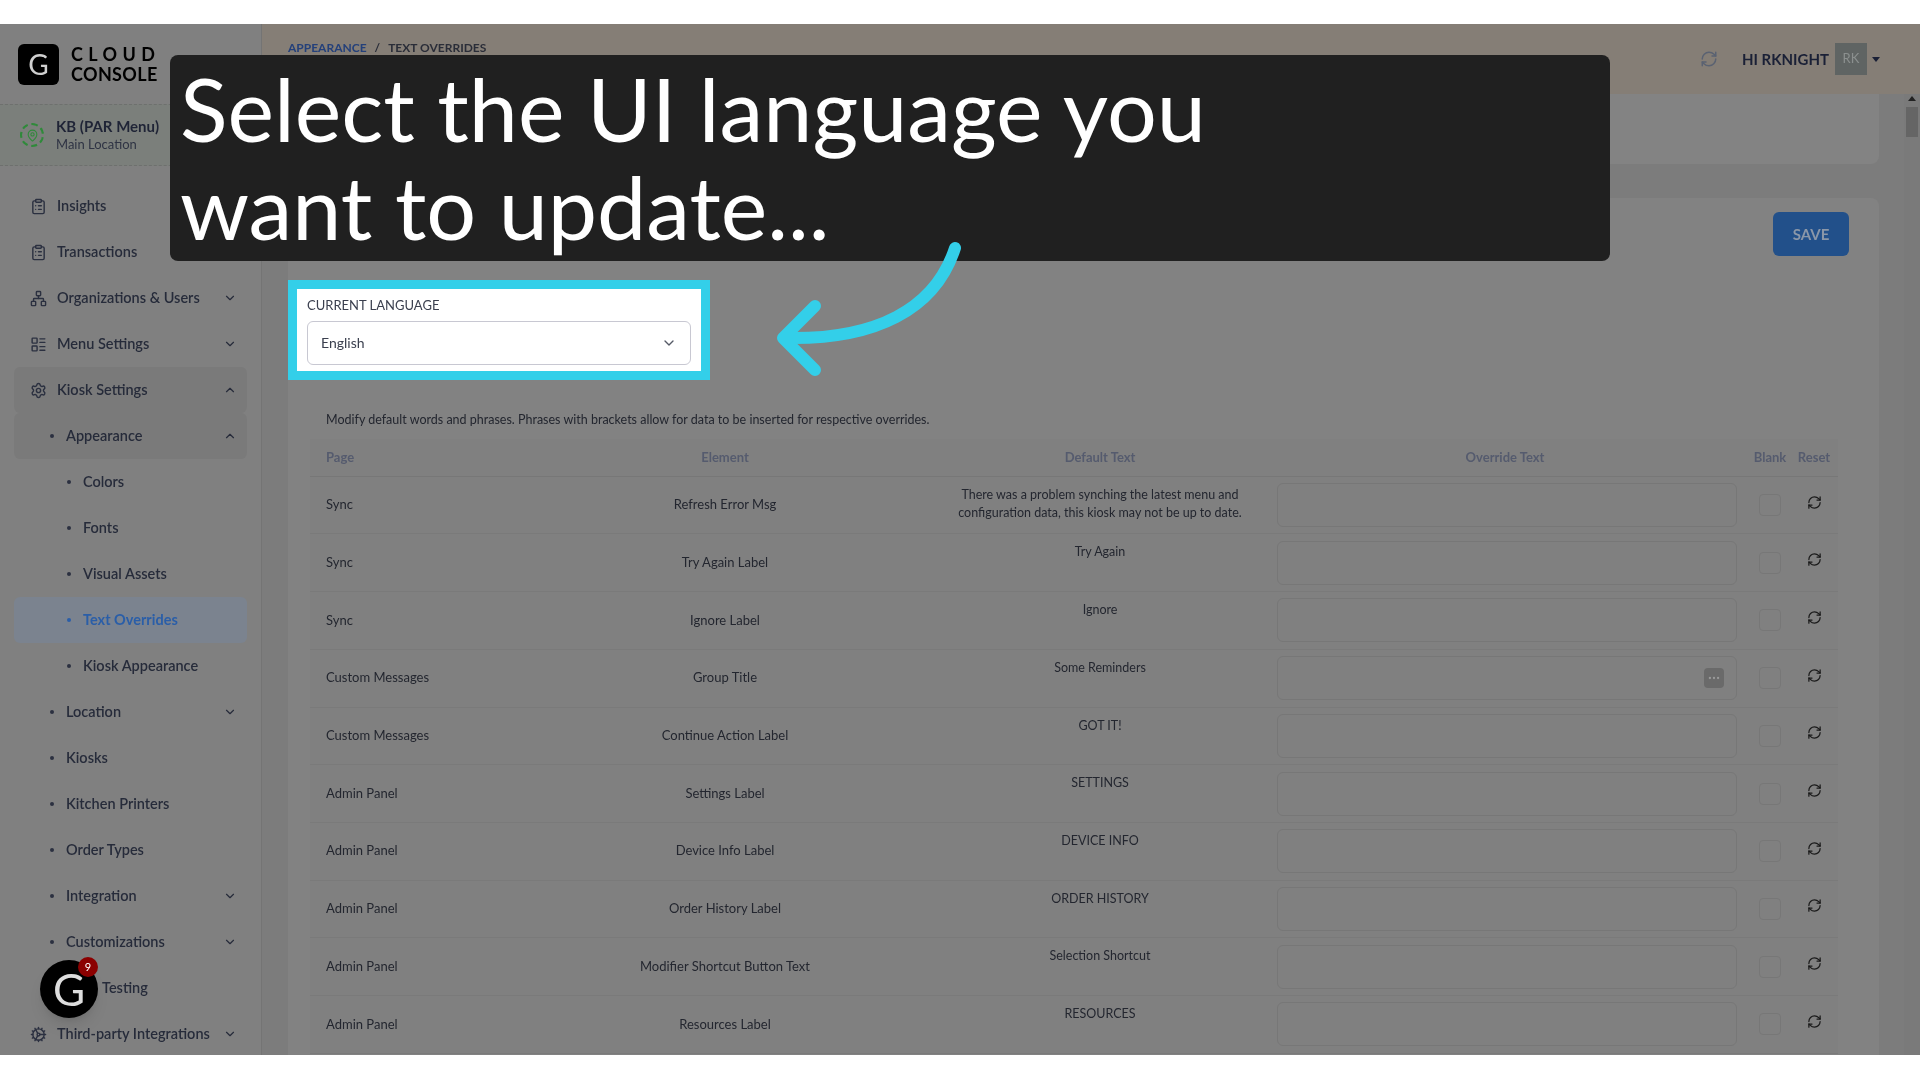 The height and width of the screenshot is (1080, 1920). What do you see at coordinates (1100, 783) in the screenshot?
I see `table-cell-text: SETTINGS` at bounding box center [1100, 783].